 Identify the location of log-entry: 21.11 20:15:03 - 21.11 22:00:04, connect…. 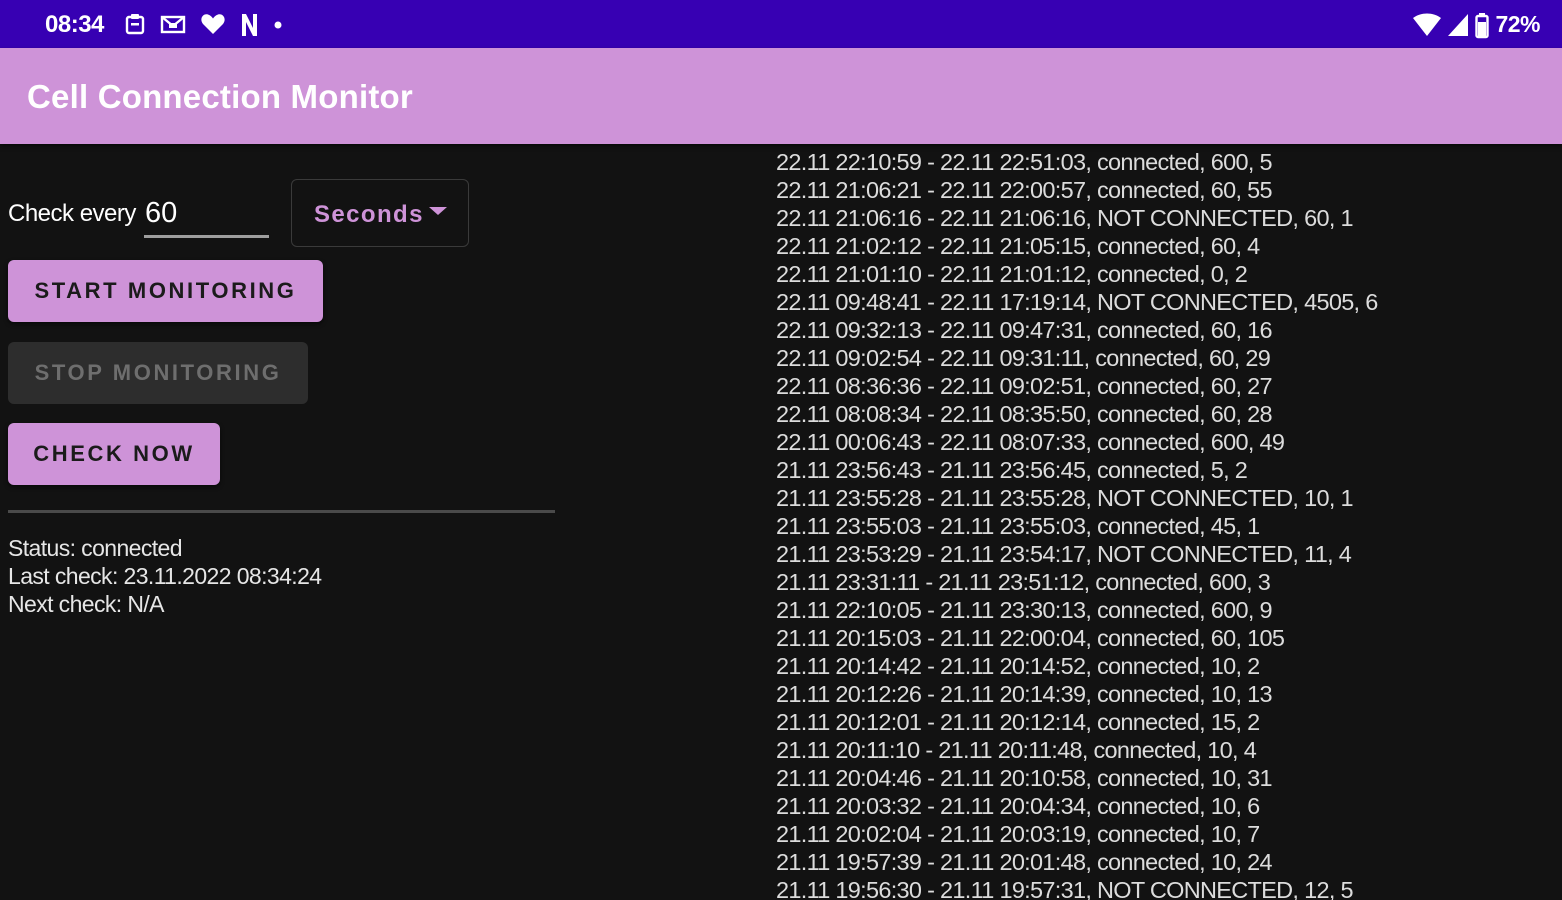
(1030, 638).